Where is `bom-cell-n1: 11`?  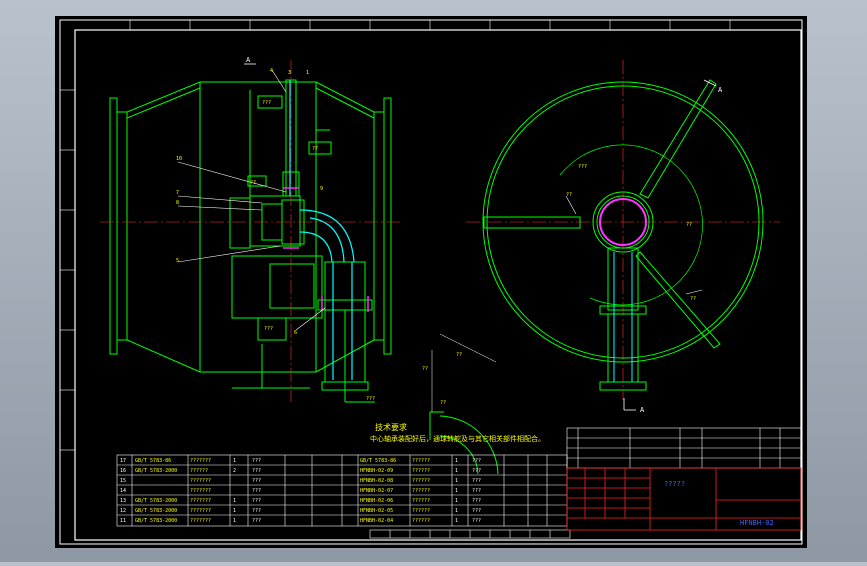 bom-cell-n1: 11 is located at coordinates (123, 521).